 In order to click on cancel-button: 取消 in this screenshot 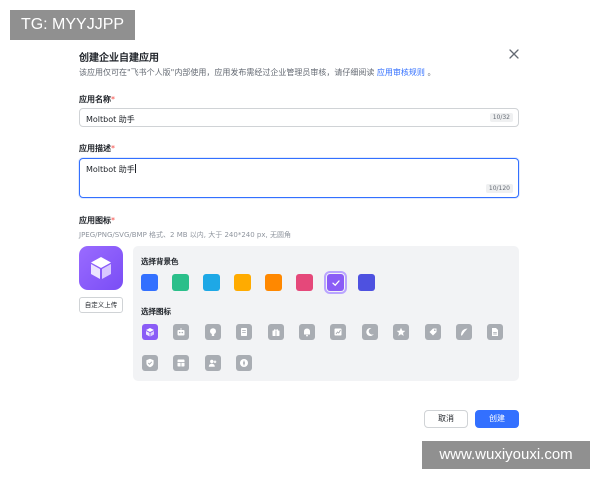, I will do `click(446, 419)`.